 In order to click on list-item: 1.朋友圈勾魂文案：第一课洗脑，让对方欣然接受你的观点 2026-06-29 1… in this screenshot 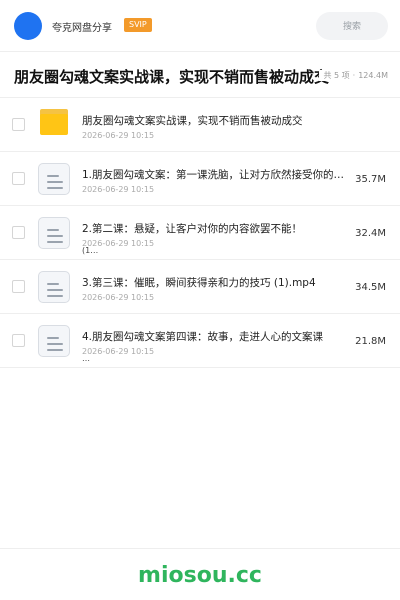, I will do `click(200, 179)`.